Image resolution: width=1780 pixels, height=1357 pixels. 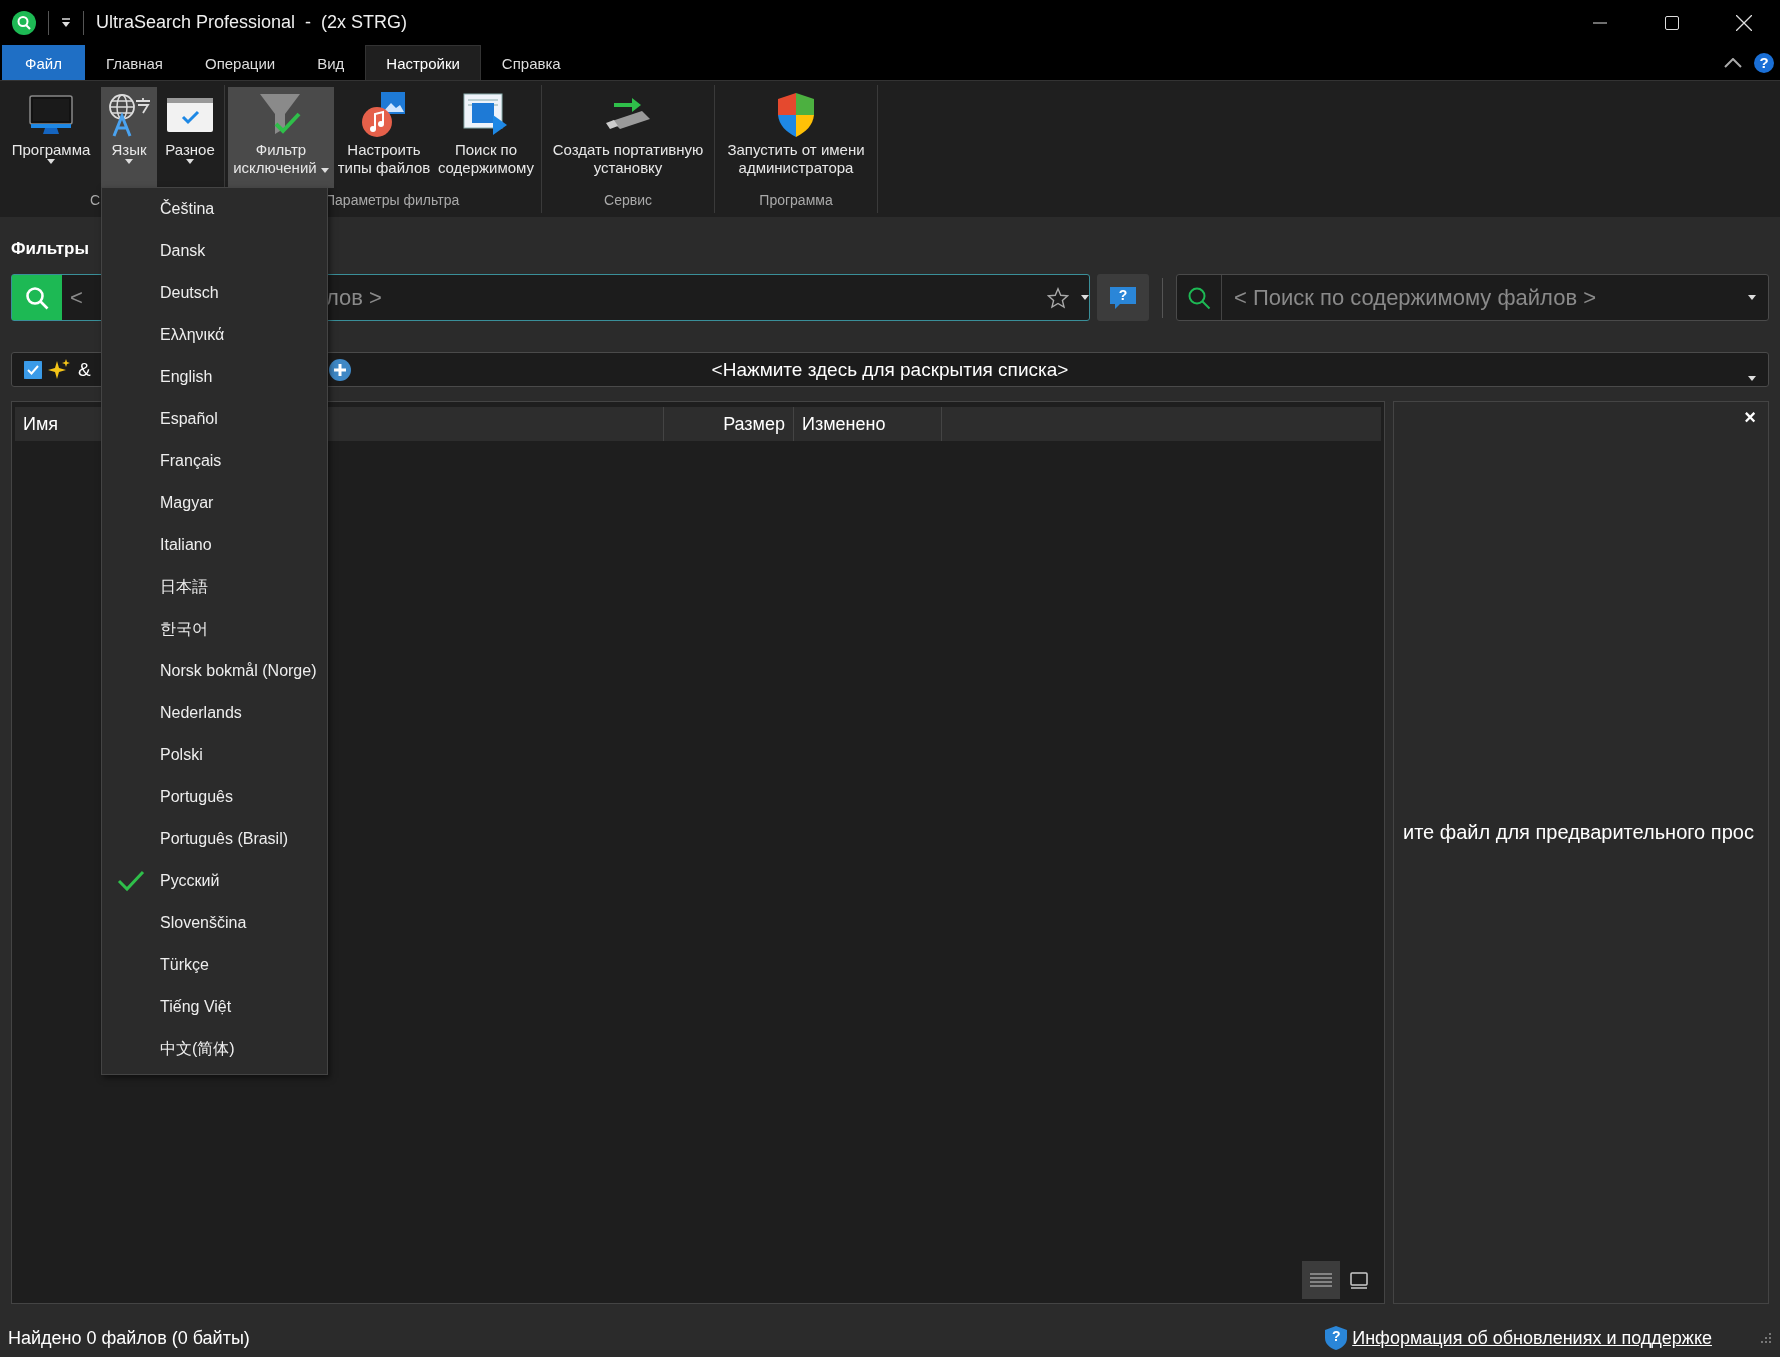 What do you see at coordinates (729, 424) in the screenshot?
I see `column-header: Размер` at bounding box center [729, 424].